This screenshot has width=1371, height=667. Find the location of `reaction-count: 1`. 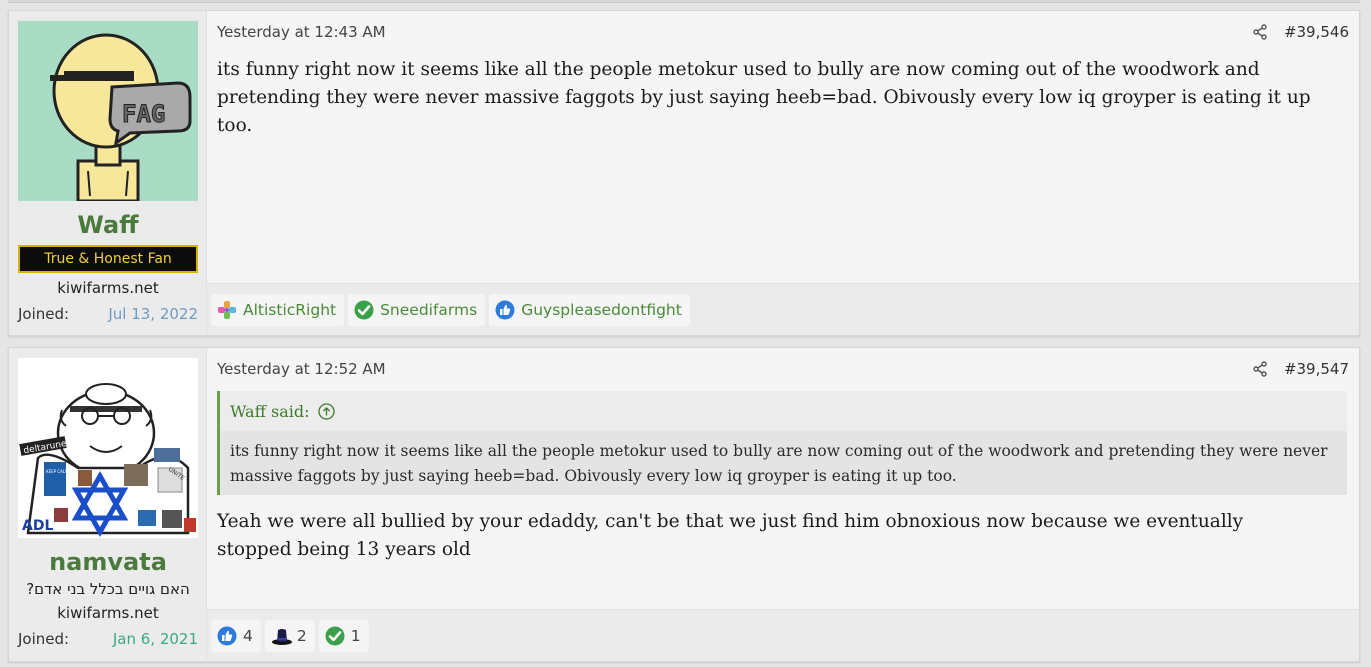

reaction-count: 1 is located at coordinates (355, 635).